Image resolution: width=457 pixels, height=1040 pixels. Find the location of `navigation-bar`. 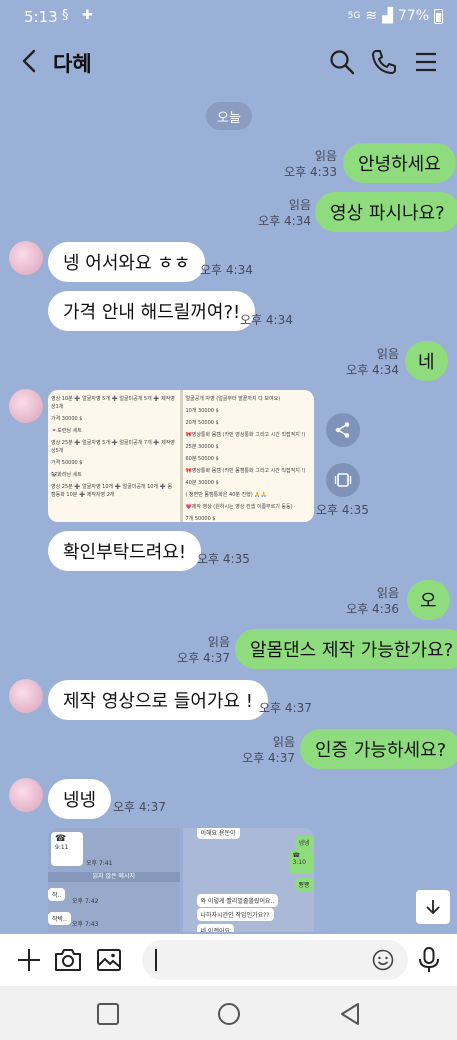

navigation-bar is located at coordinates (228, 1013).